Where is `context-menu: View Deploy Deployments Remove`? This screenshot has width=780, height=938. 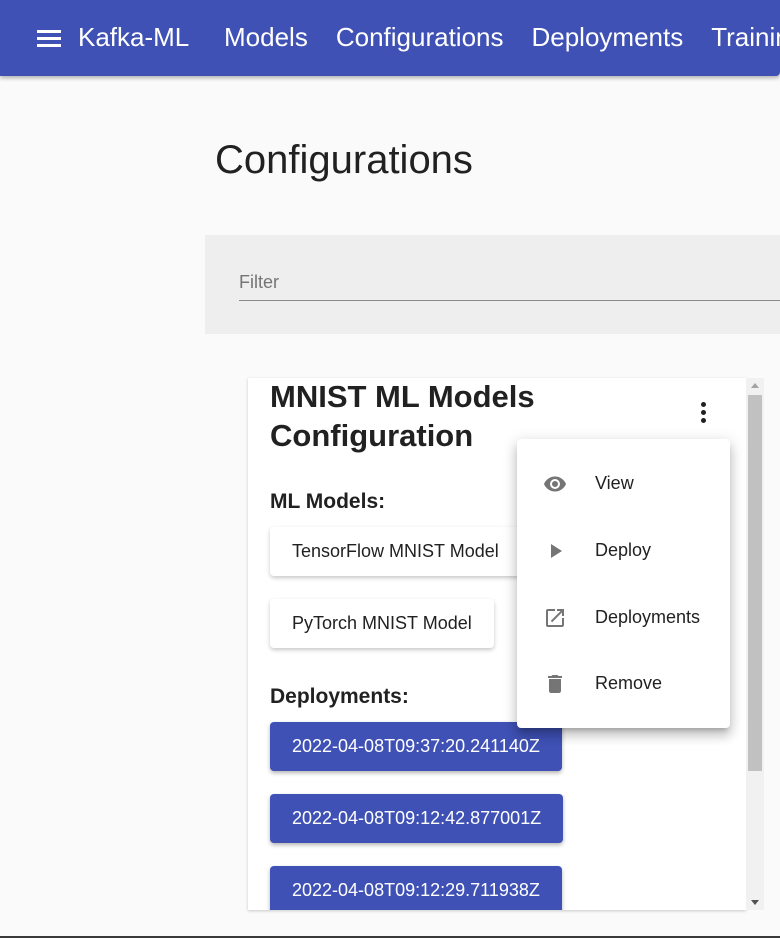 context-menu: View Deploy Deployments Remove is located at coordinates (623, 583).